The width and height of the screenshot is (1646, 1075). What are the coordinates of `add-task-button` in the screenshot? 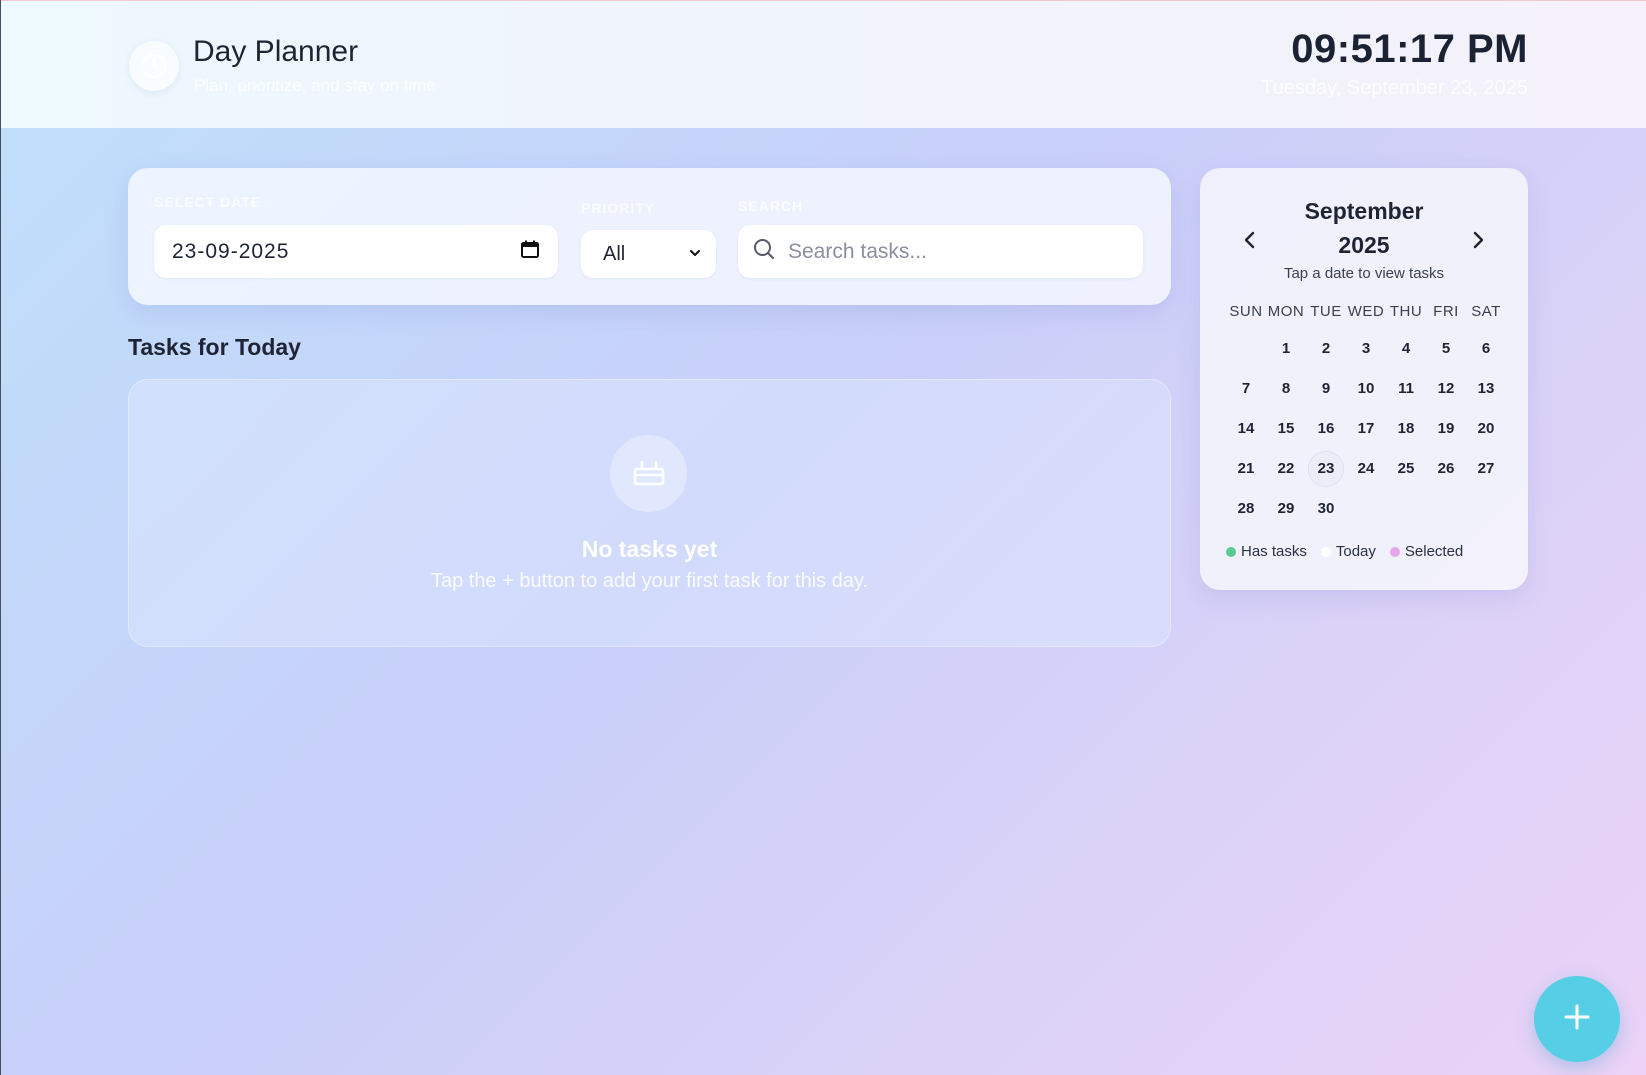 It's located at (1577, 1019).